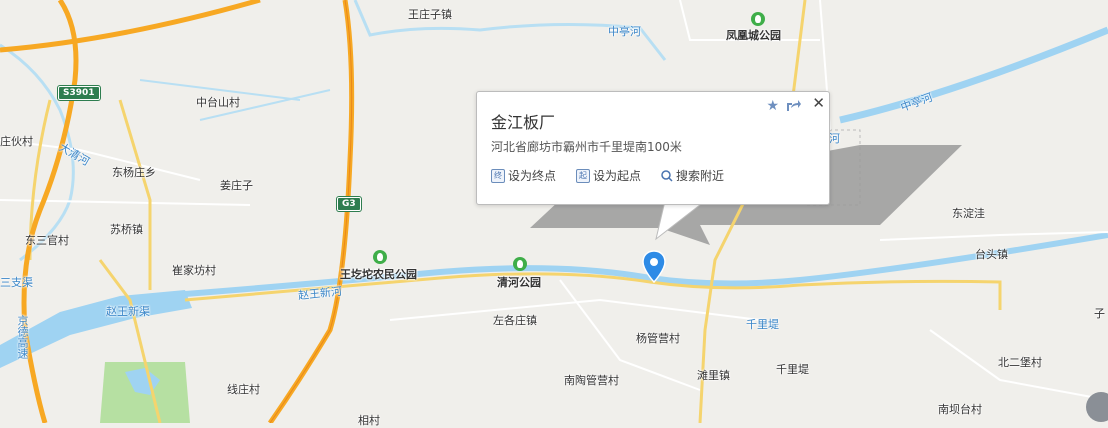  Describe the element at coordinates (991, 254) in the screenshot. I see `map-label: 台头镇` at that location.